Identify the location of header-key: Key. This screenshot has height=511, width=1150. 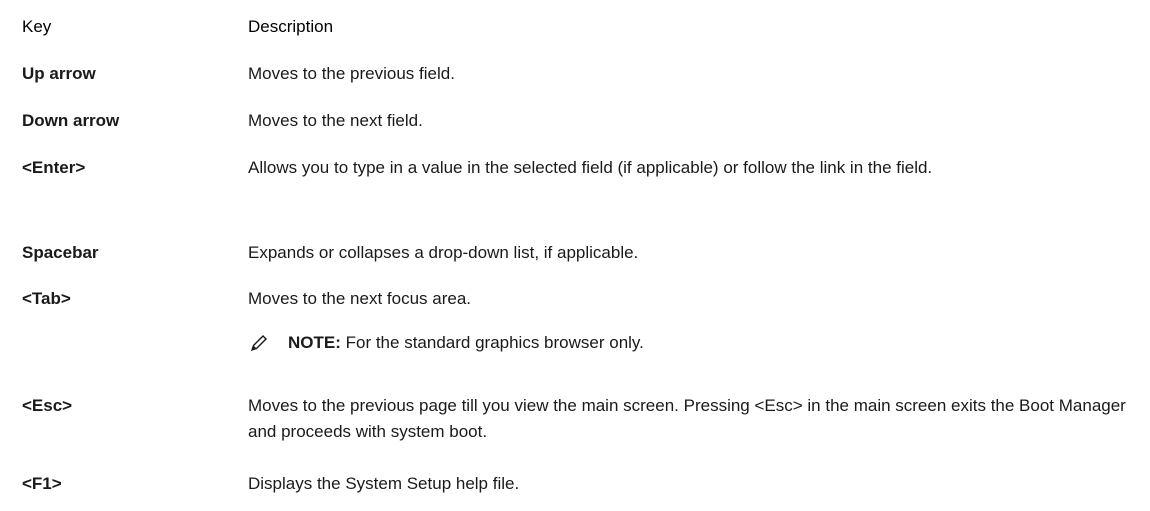
(37, 26).